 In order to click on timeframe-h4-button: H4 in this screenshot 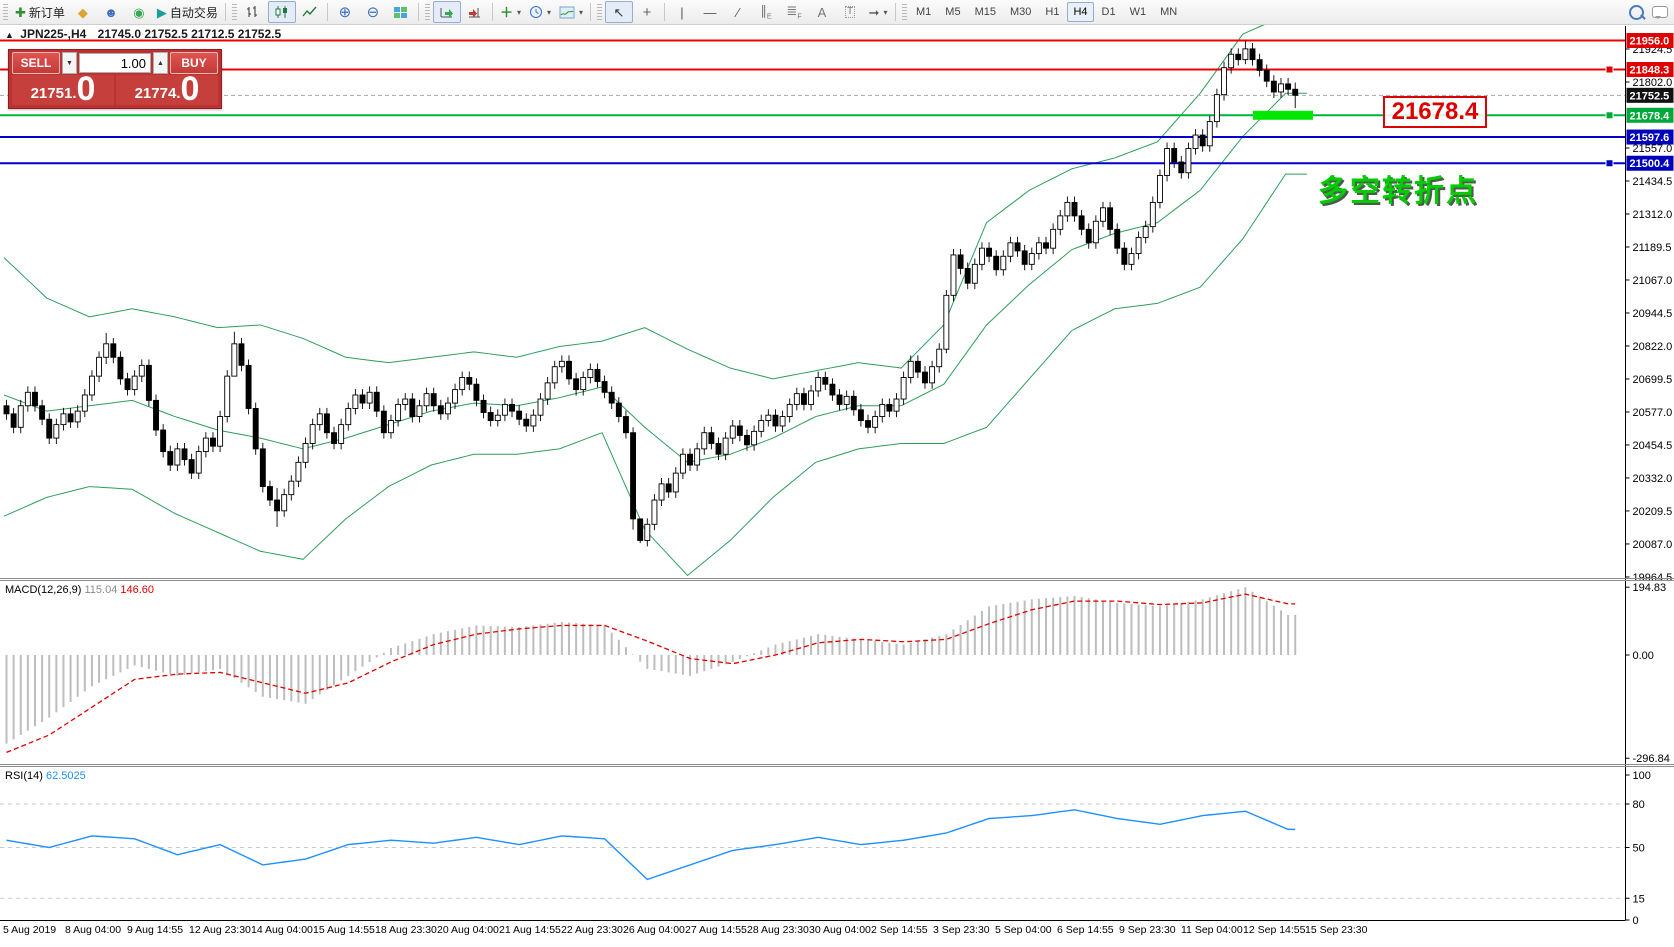, I will do `click(1080, 12)`.